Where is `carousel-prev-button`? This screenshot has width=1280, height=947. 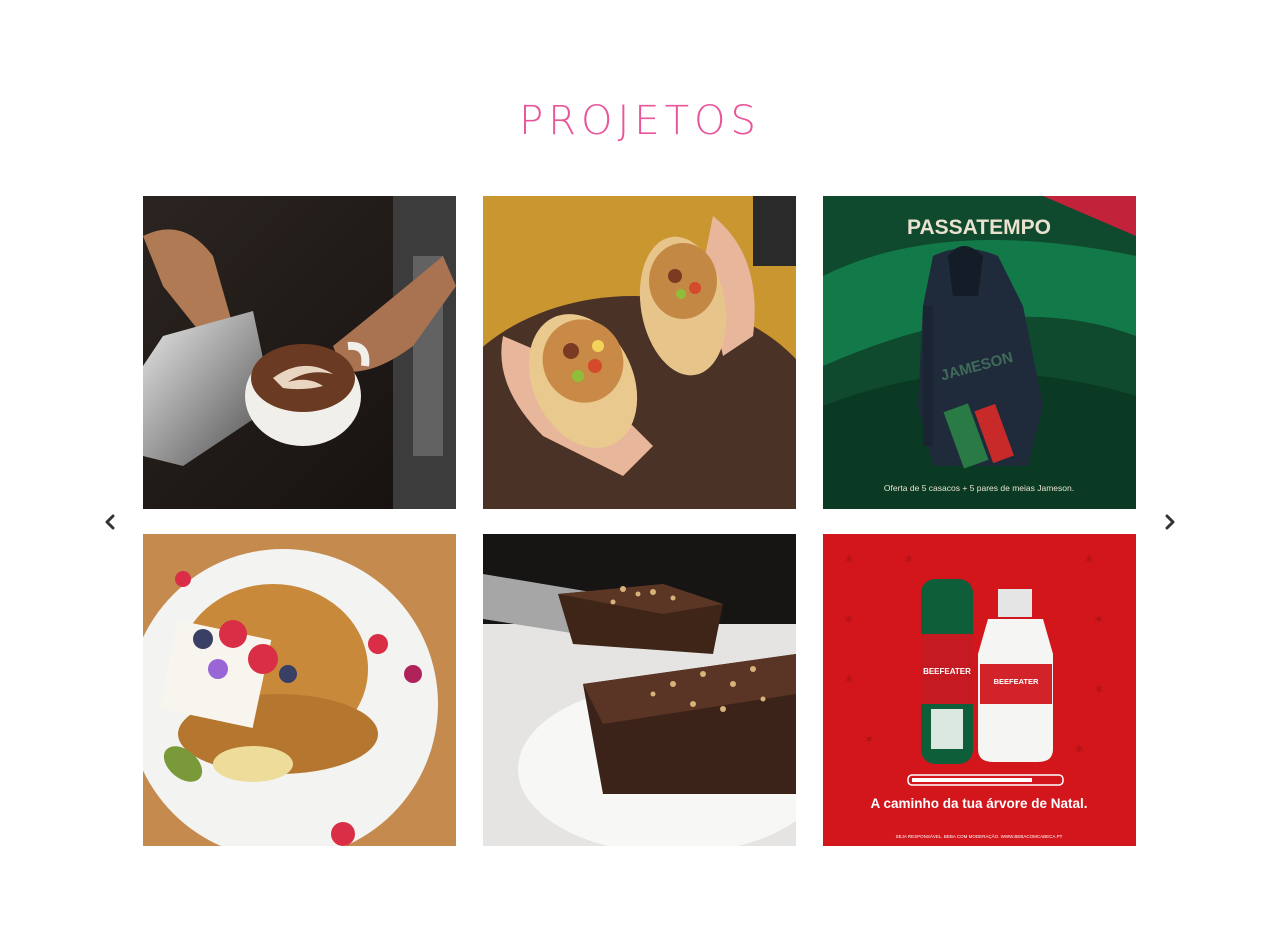
carousel-prev-button is located at coordinates (110, 522).